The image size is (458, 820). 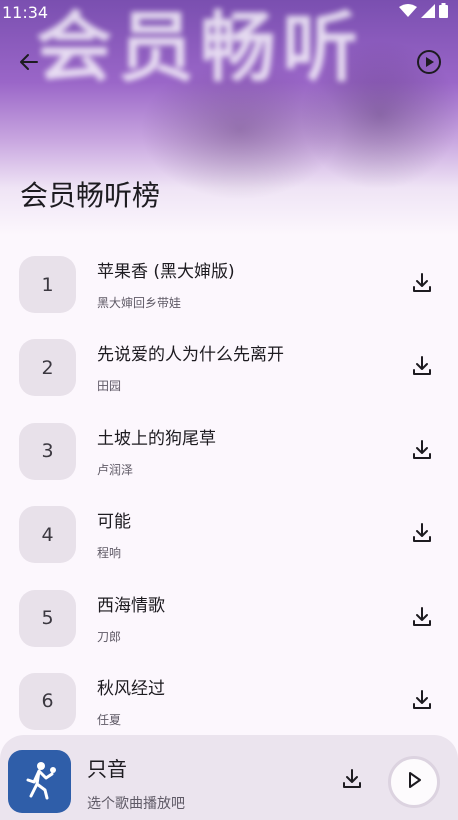 I want to click on basketball-player-icon, so click(x=40, y=782).